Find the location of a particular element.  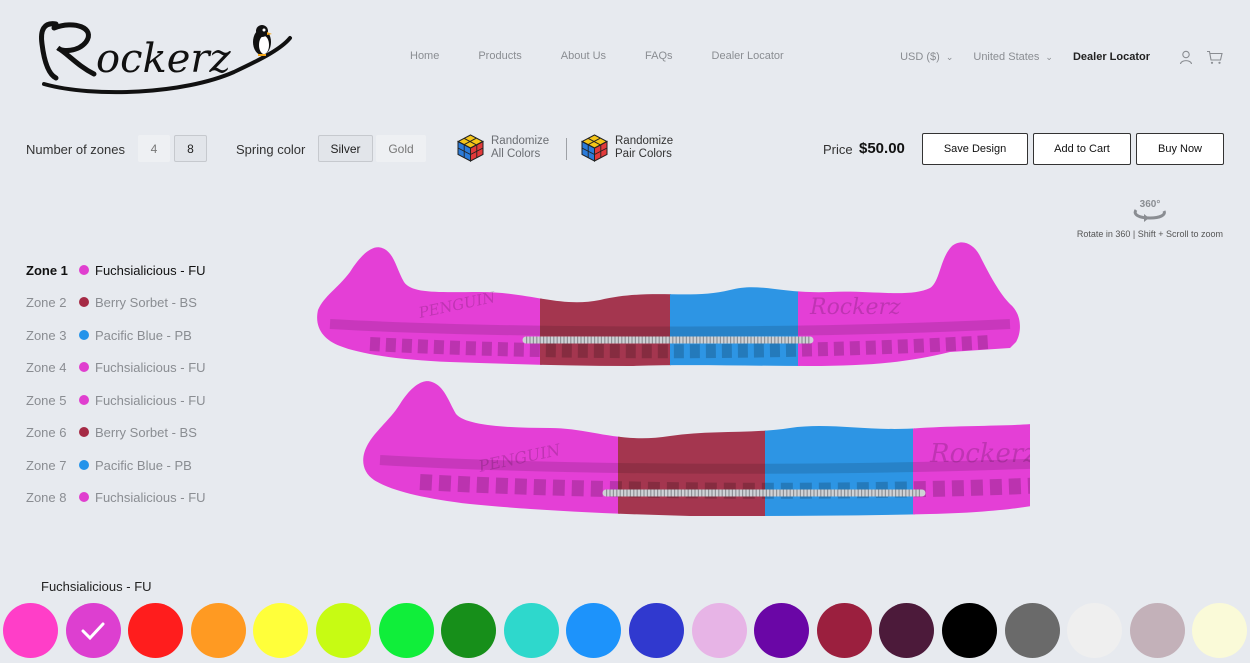

country-select: United States ⌄ is located at coordinates (1013, 57).